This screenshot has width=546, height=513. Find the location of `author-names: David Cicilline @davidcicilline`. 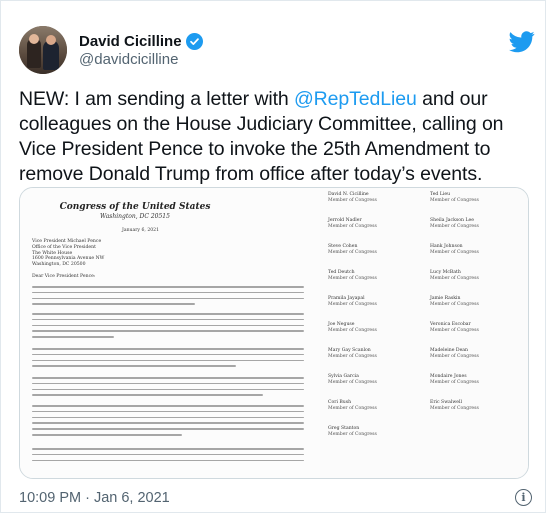

author-names: David Cicilline @davidcicilline is located at coordinates (141, 50).